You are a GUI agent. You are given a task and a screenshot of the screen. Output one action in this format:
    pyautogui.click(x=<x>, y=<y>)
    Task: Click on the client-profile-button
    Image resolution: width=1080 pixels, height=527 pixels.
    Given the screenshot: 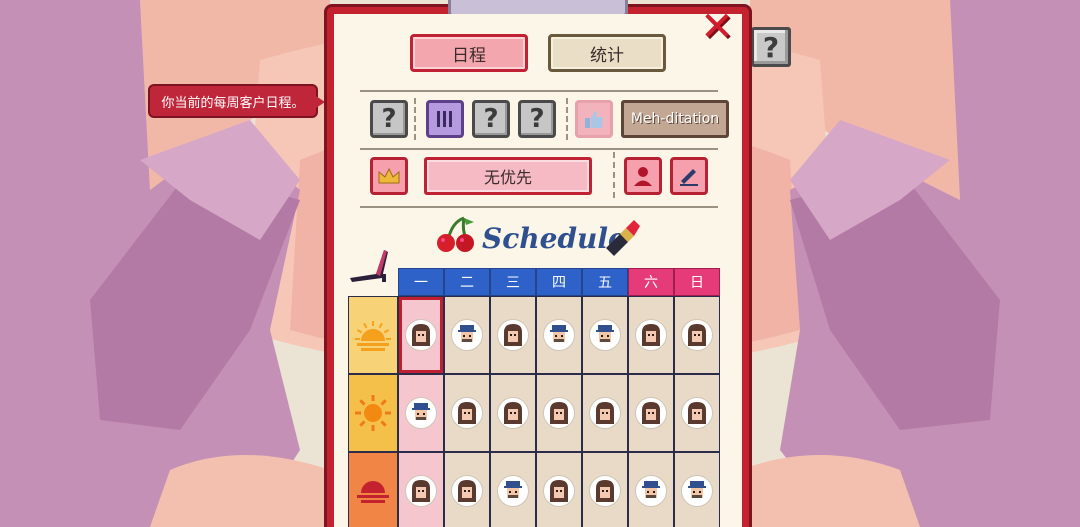 What is the action you would take?
    pyautogui.click(x=643, y=176)
    